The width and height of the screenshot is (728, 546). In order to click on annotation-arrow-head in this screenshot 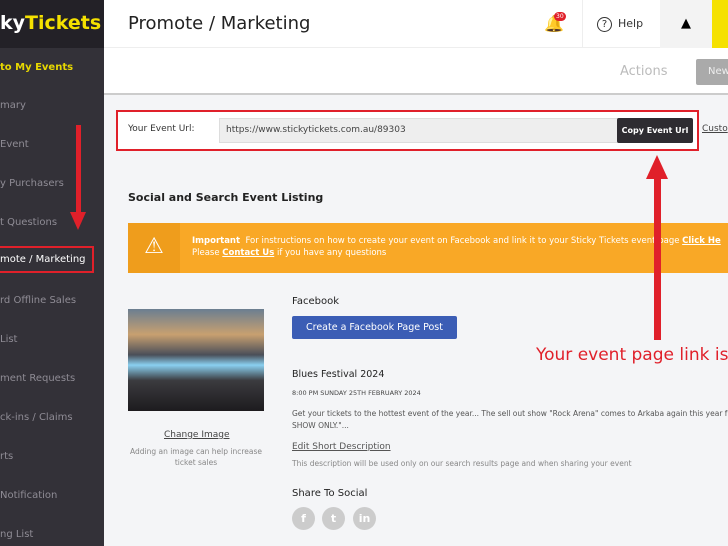, I will do `click(78, 221)`.